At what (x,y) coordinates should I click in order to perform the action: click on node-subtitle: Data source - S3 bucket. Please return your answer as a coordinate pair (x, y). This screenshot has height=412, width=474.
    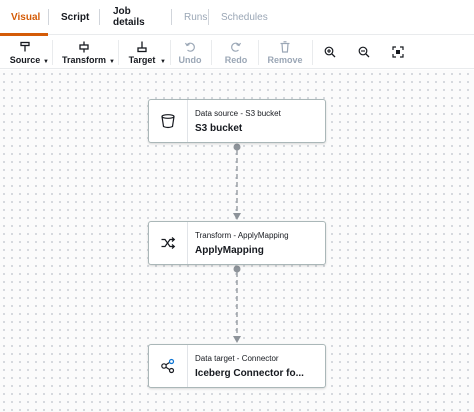
    Looking at the image, I should click on (238, 113).